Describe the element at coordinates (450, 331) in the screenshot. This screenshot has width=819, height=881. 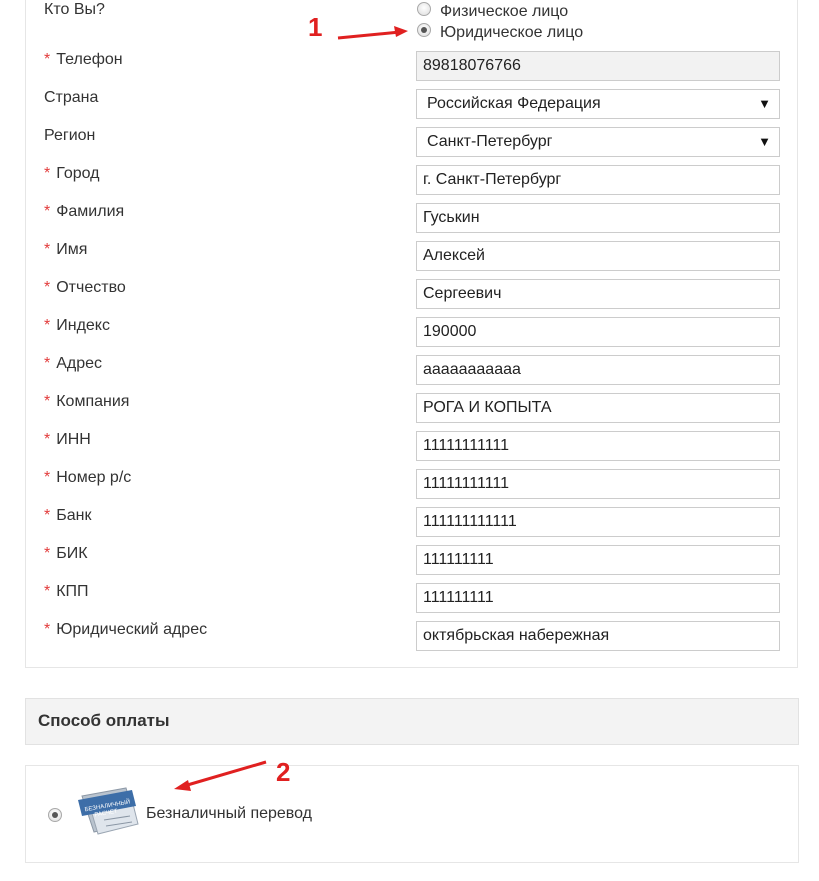
I see `field-value: 190000` at that location.